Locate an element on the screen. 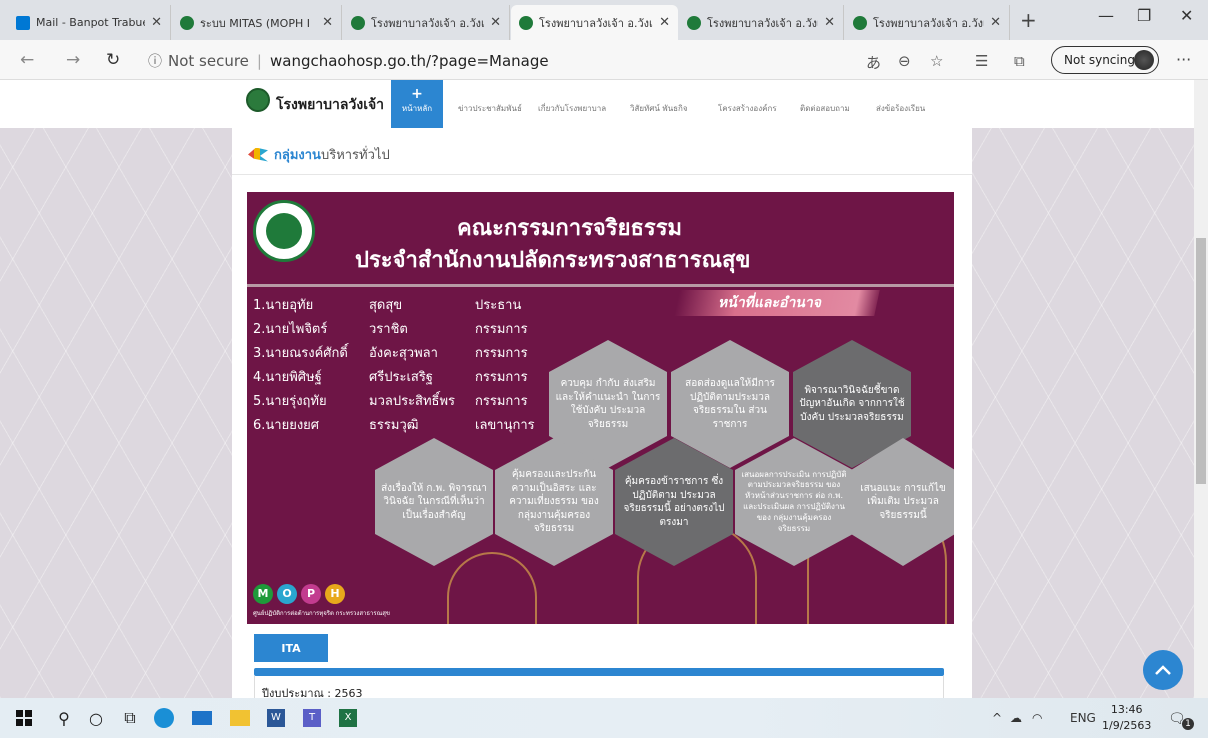 The width and height of the screenshot is (1208, 738). plus-icon: + is located at coordinates (417, 94).